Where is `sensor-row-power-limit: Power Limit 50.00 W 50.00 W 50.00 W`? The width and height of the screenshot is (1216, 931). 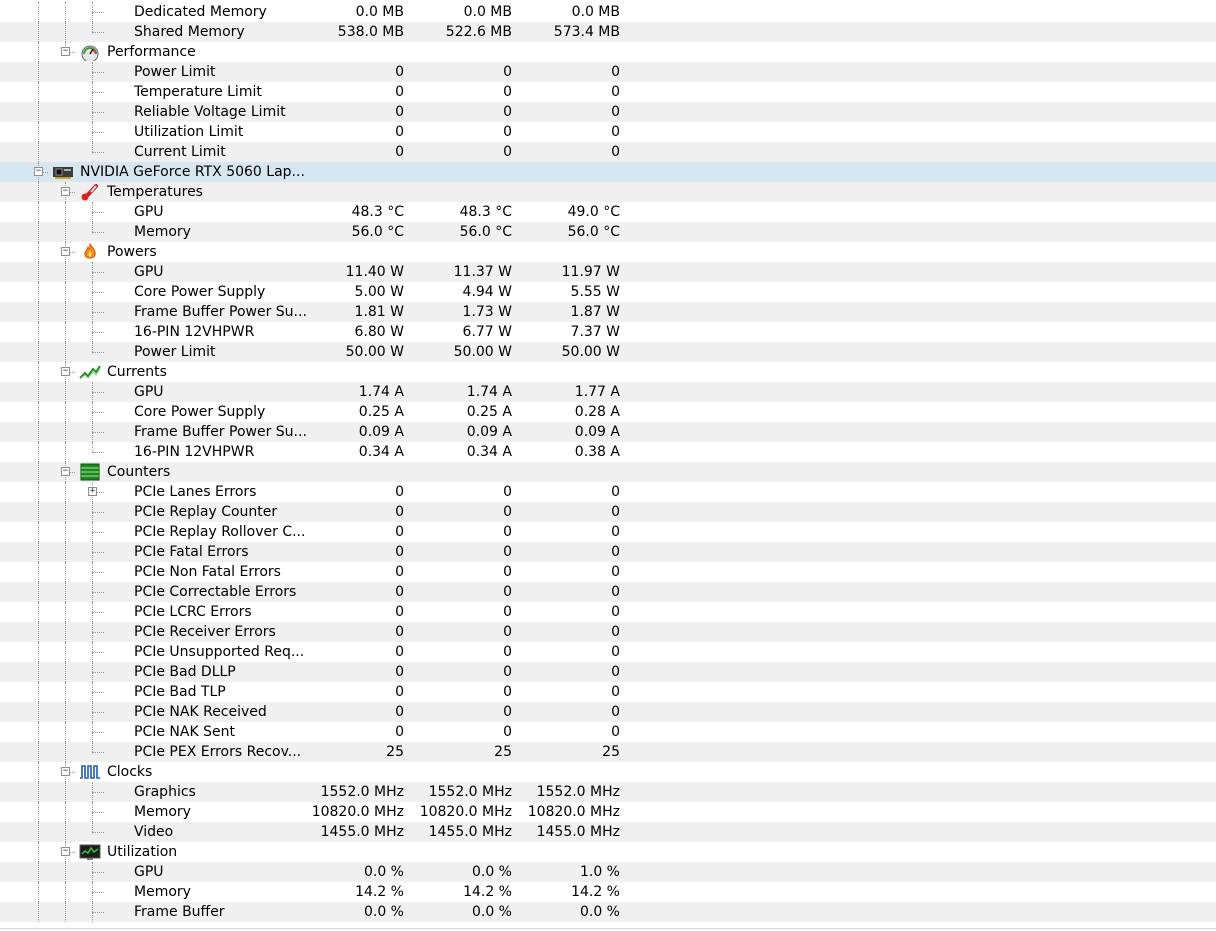 sensor-row-power-limit: Power Limit 50.00 W 50.00 W 50.00 W is located at coordinates (608, 352).